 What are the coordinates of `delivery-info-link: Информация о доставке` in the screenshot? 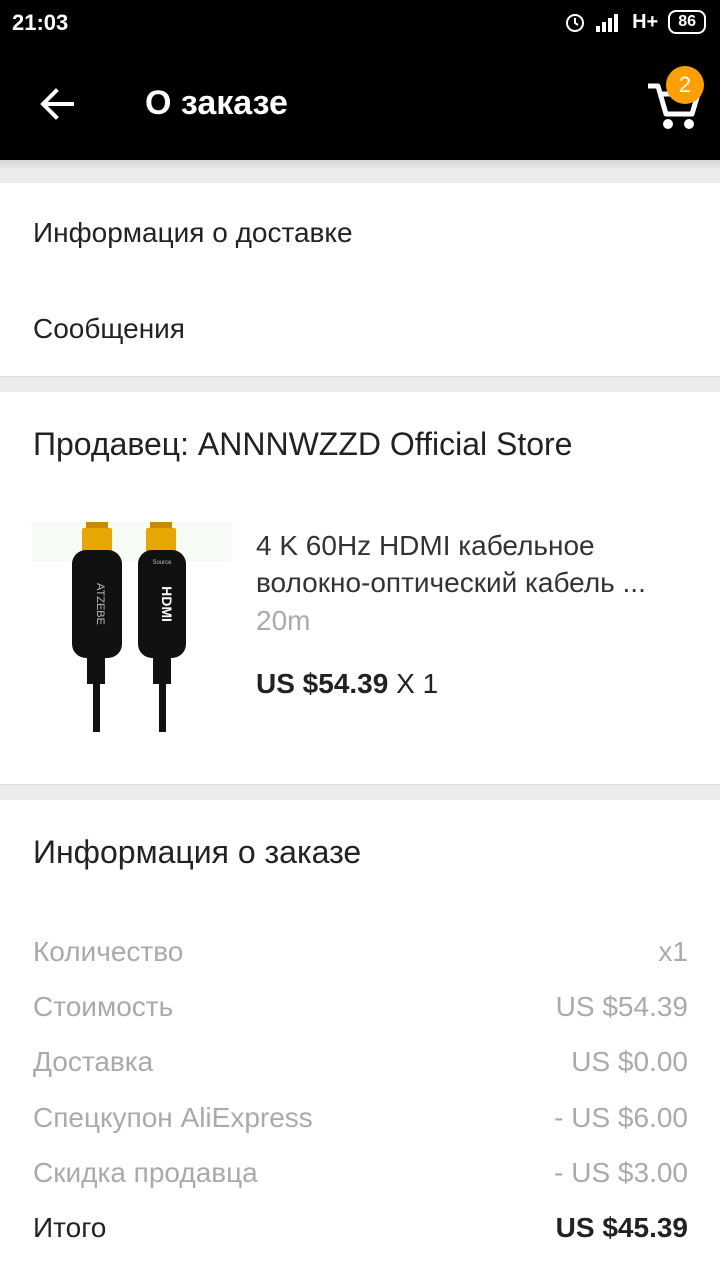 It's located at (193, 233).